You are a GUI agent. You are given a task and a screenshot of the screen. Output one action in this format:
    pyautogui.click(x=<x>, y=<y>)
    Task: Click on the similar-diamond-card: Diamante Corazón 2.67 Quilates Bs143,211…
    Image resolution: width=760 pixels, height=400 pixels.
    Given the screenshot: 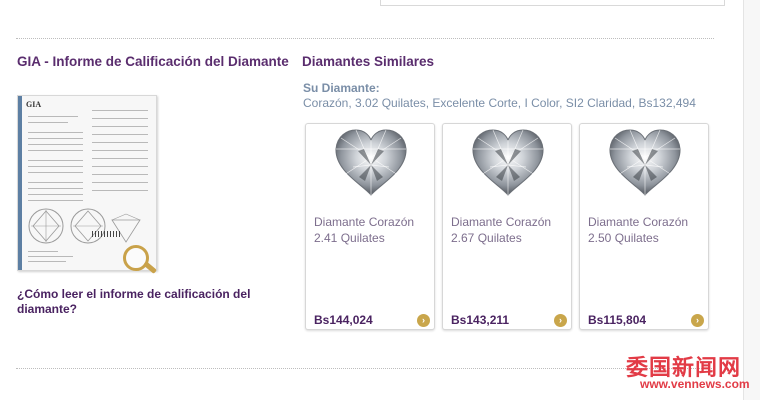 What is the action you would take?
    pyautogui.click(x=507, y=226)
    